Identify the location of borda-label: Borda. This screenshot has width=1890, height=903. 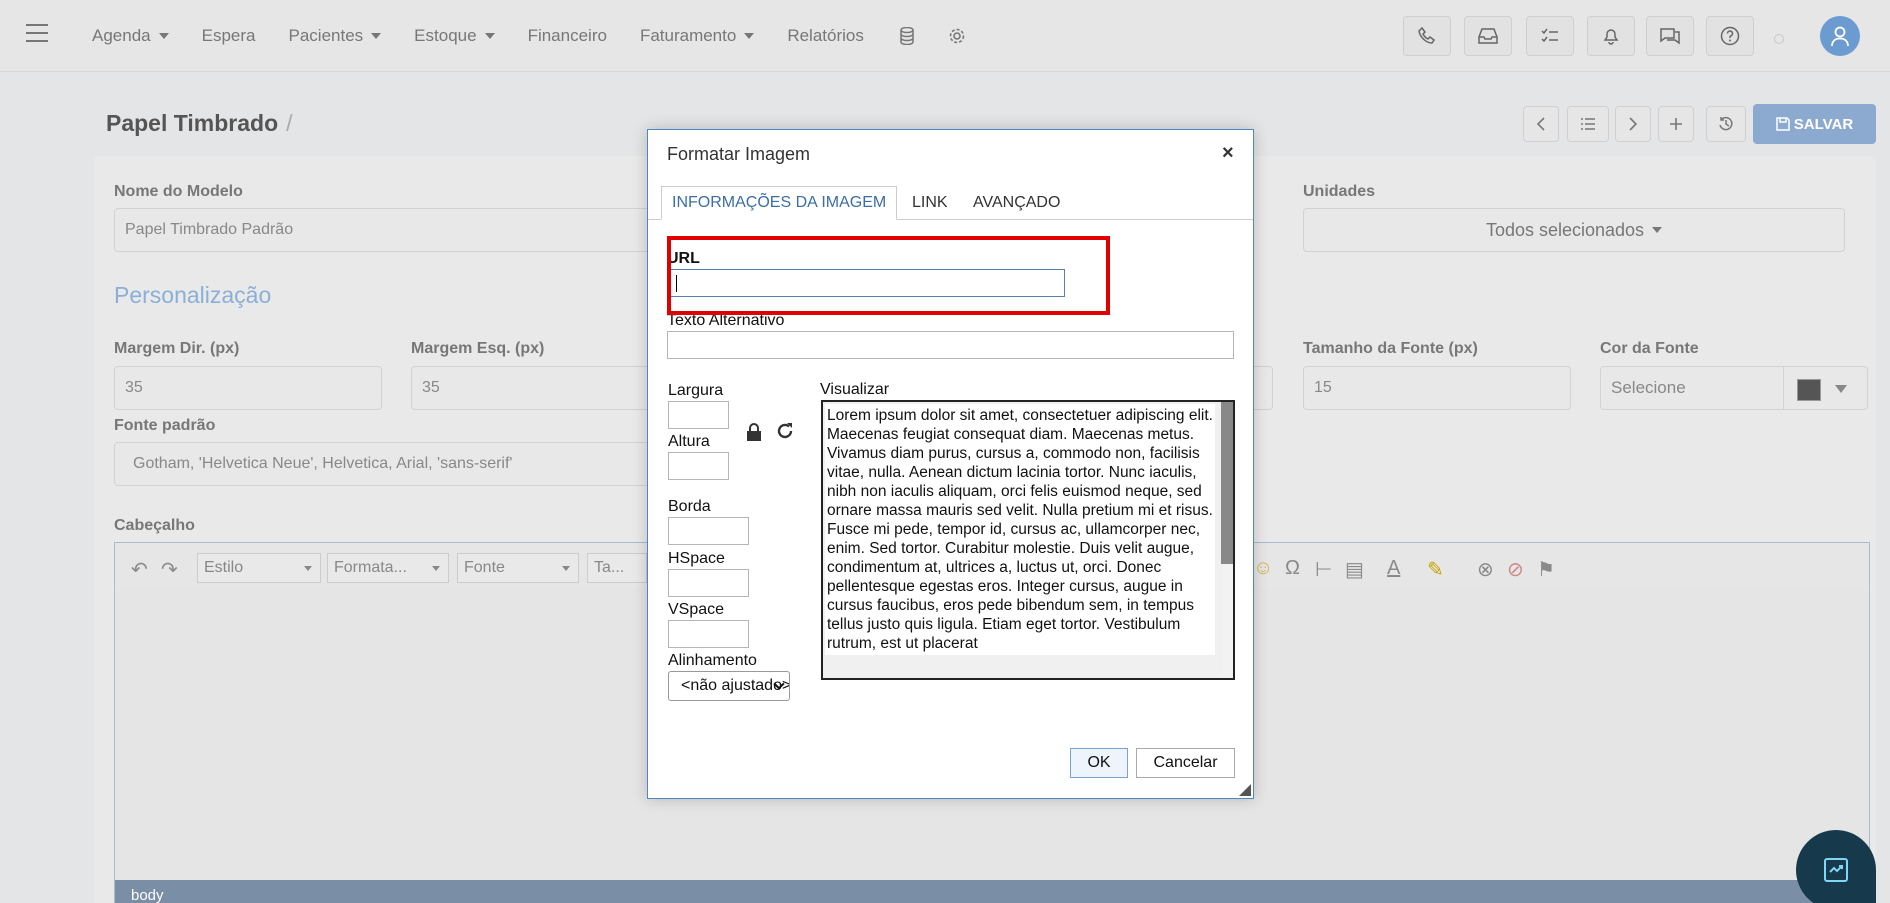
(689, 506).